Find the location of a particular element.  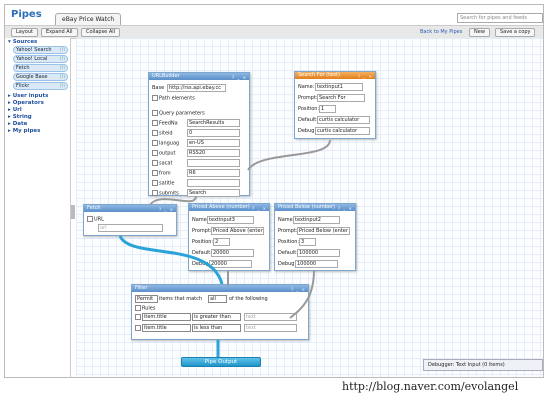

category-url: ▸ Url is located at coordinates (39, 110).